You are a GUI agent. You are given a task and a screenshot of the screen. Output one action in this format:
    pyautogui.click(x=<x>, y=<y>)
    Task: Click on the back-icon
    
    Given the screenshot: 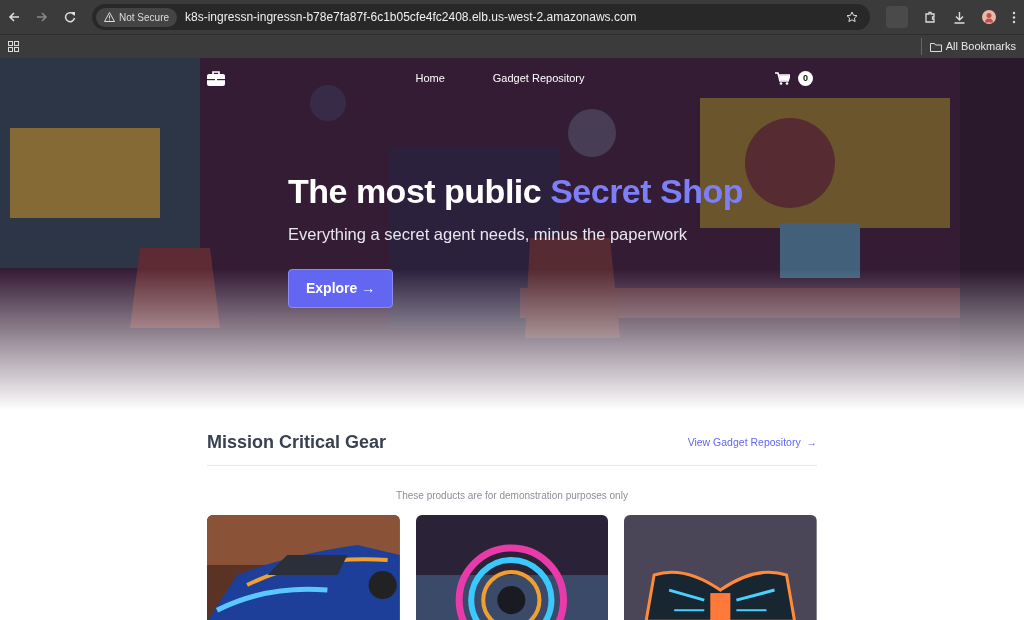 What is the action you would take?
    pyautogui.click(x=14, y=17)
    